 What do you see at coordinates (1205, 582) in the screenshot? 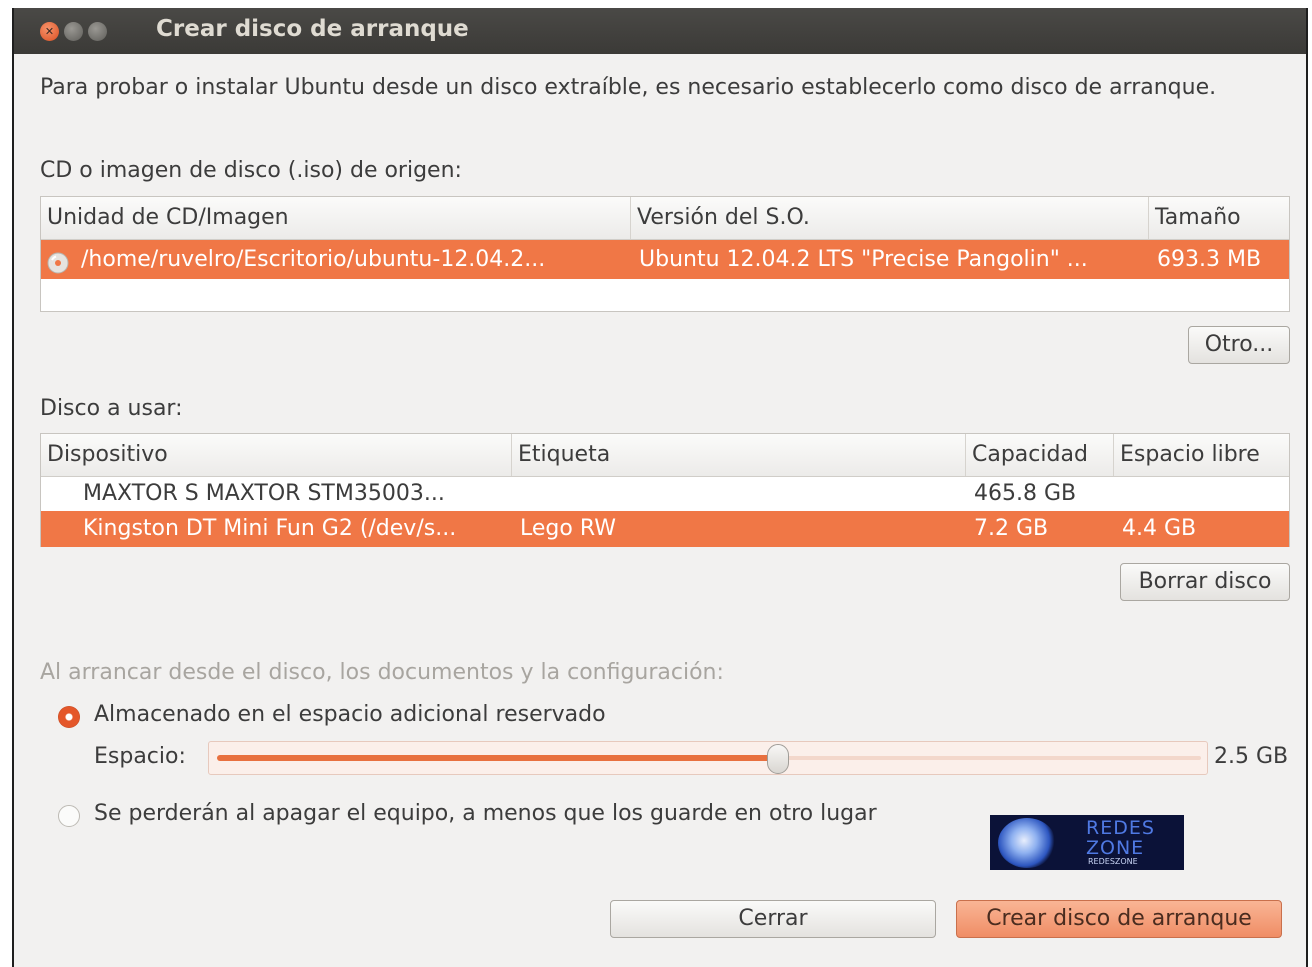
I see `erase-disk-button: Borrar disco` at bounding box center [1205, 582].